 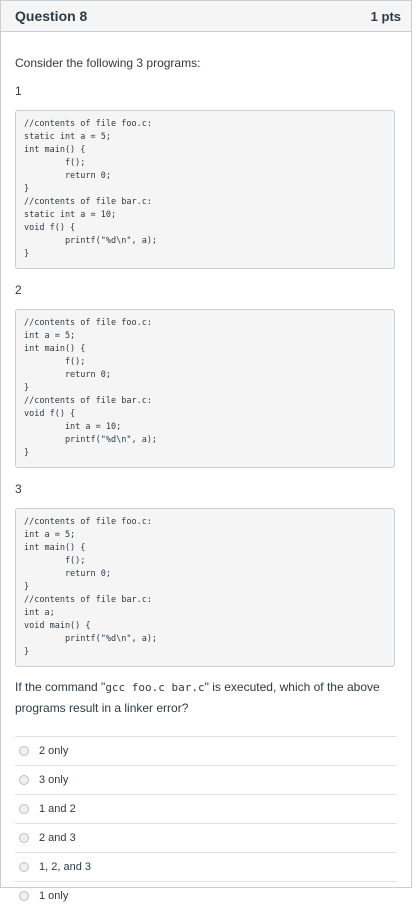 What do you see at coordinates (18, 489) in the screenshot?
I see `program-number: 3` at bounding box center [18, 489].